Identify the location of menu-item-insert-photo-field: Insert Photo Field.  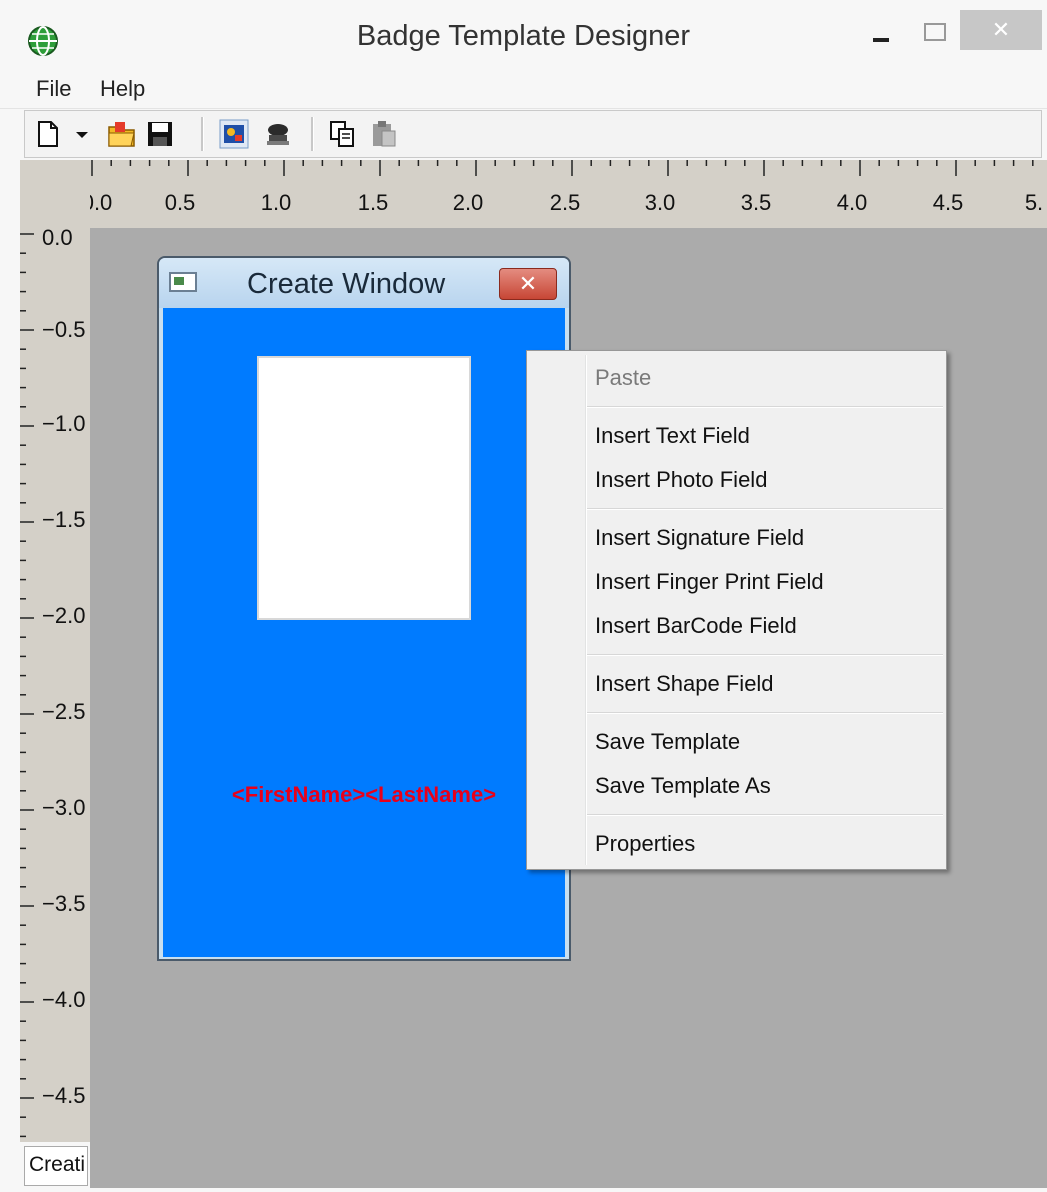
(681, 480).